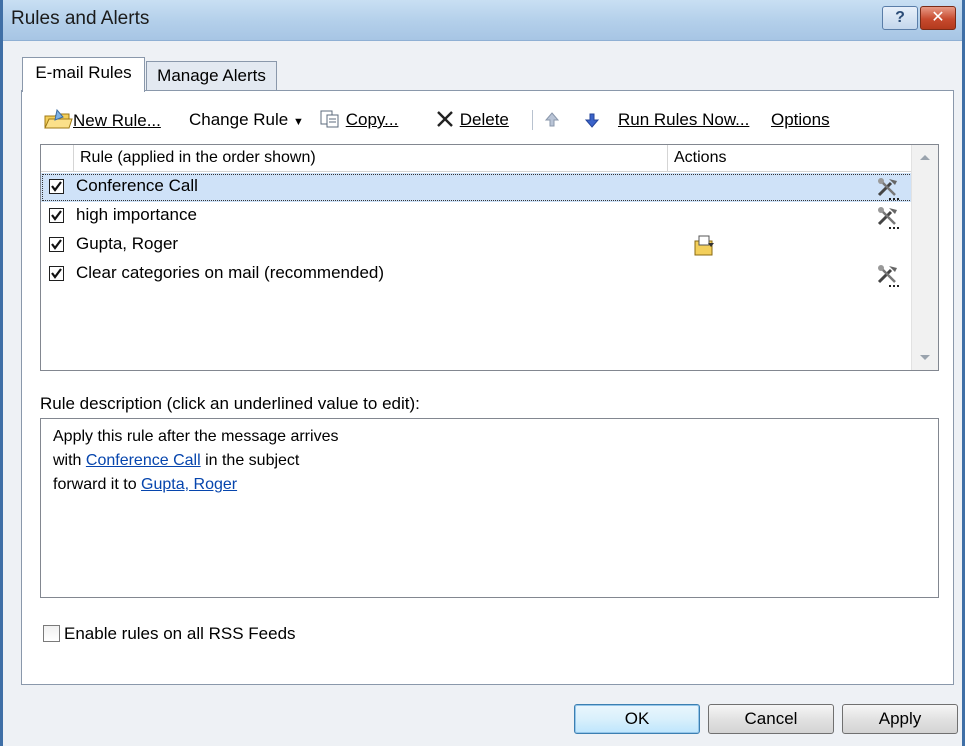 The width and height of the screenshot is (965, 746). Describe the element at coordinates (900, 719) in the screenshot. I see `apply-button: Apply` at that location.